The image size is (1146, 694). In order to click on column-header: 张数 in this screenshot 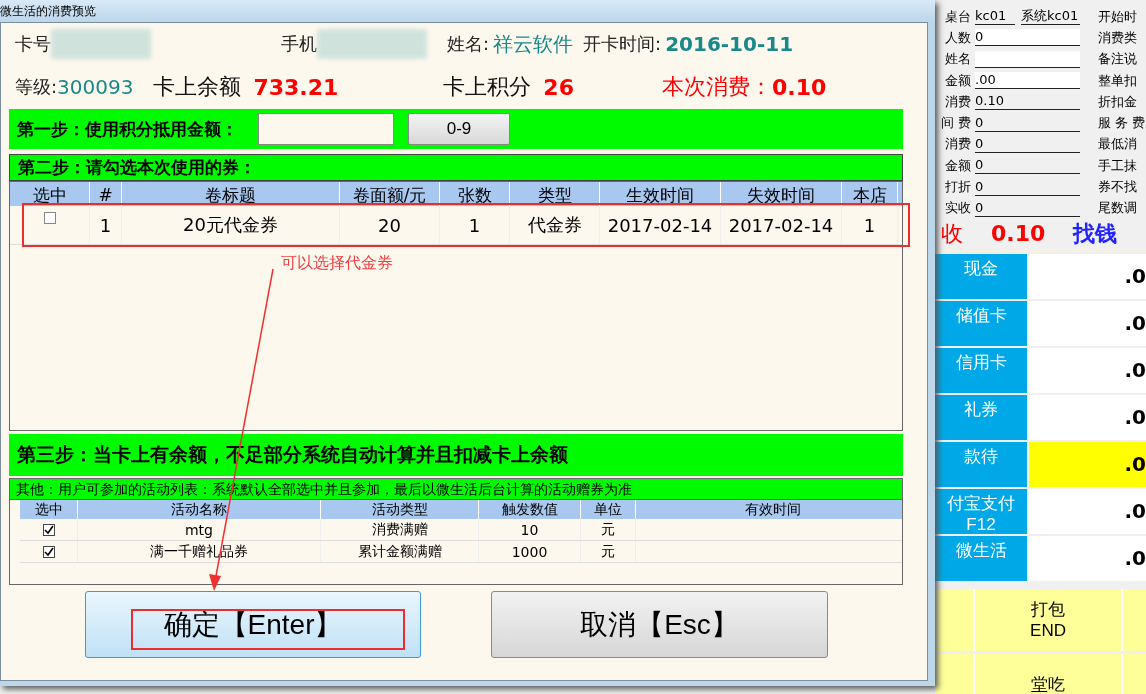, I will do `click(475, 194)`.